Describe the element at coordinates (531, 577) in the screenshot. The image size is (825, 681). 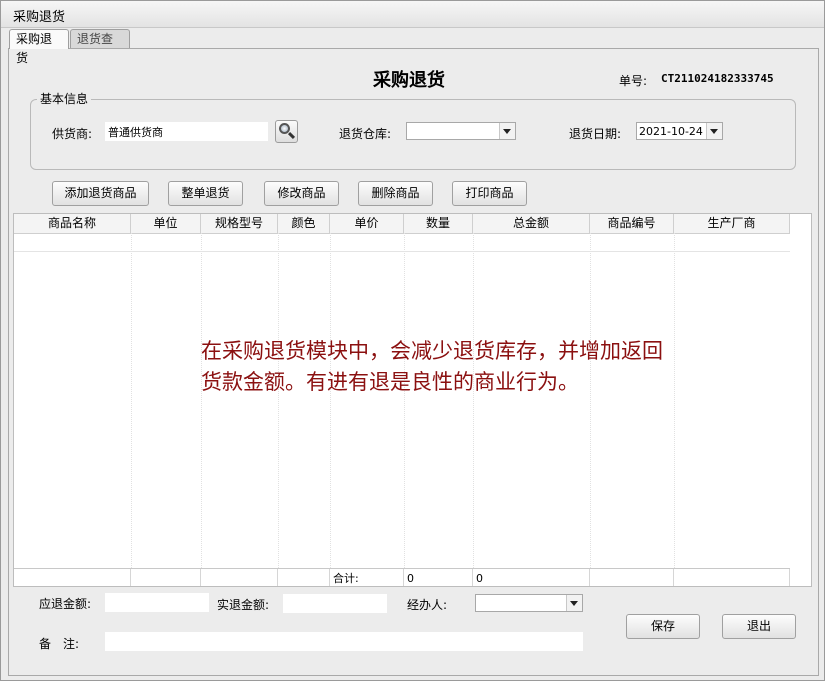
I see `total-amount: 0` at that location.